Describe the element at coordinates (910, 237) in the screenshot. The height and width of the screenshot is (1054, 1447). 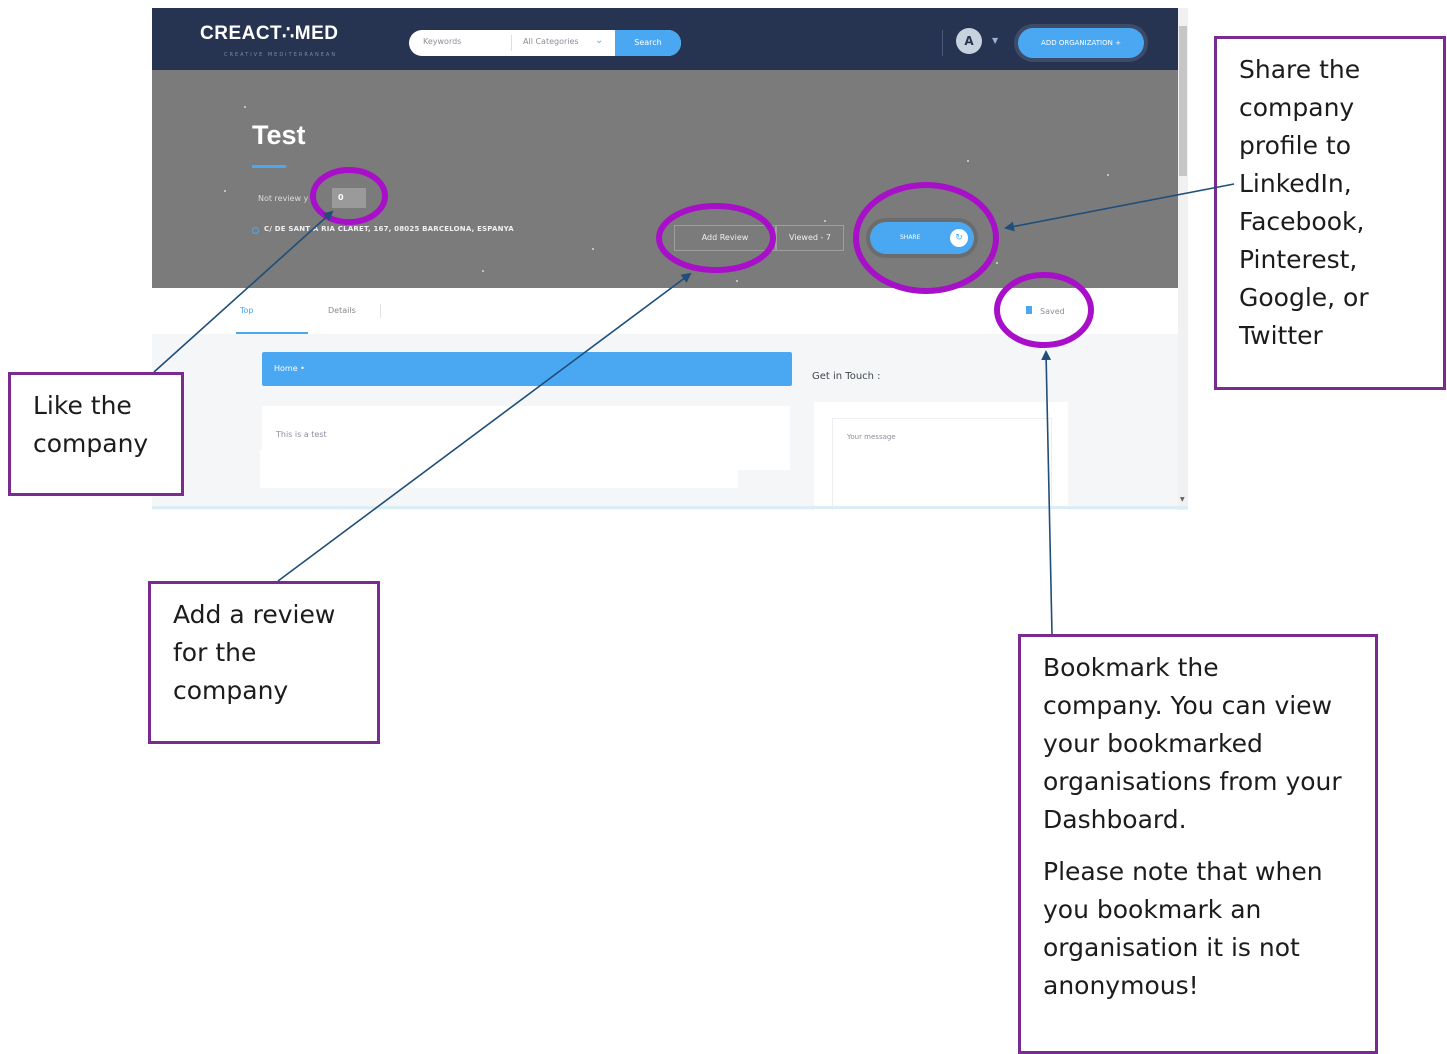
I see `share-label: SHARE` at that location.